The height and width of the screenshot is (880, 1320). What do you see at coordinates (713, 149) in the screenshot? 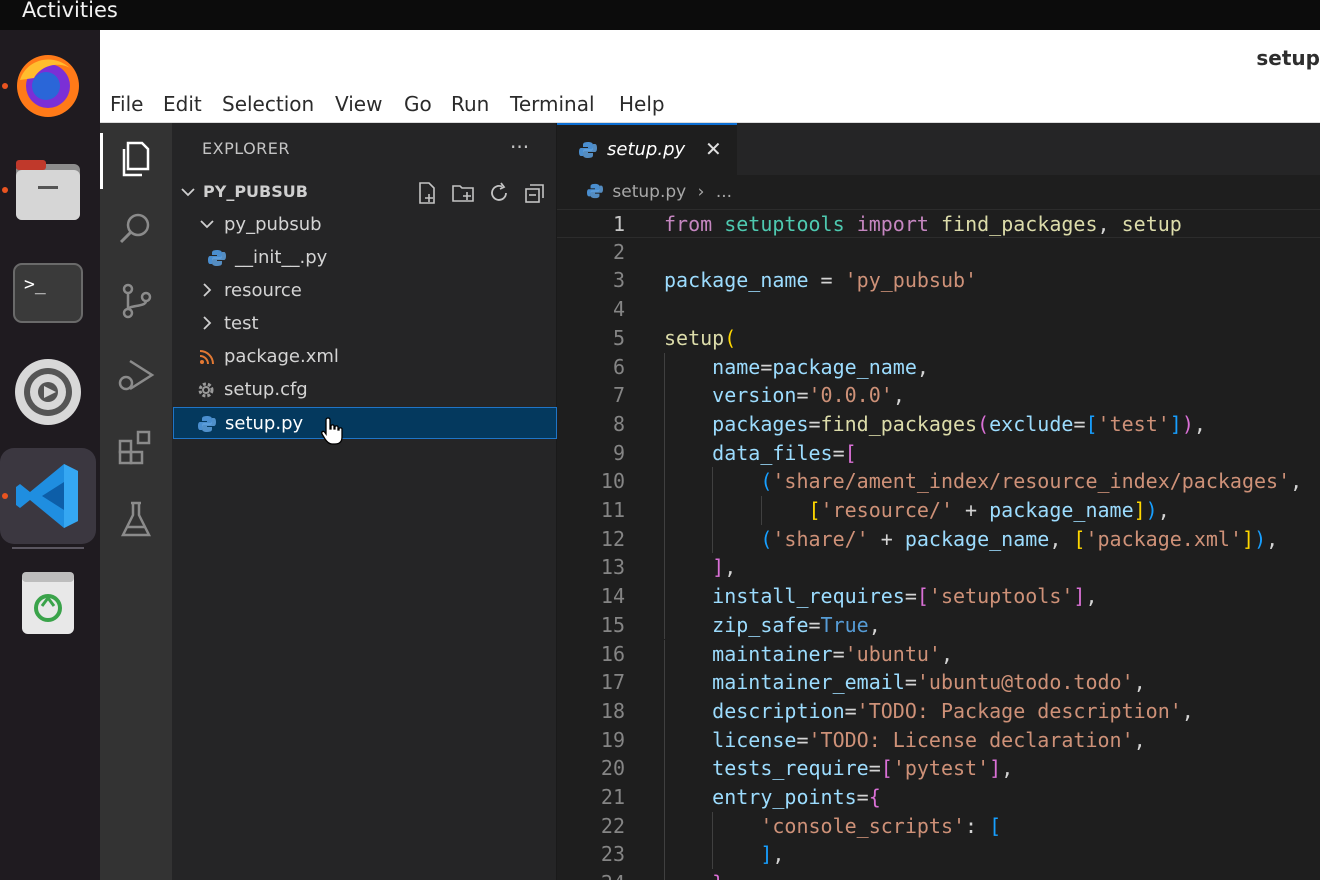
I see `close-icon: ✕` at bounding box center [713, 149].